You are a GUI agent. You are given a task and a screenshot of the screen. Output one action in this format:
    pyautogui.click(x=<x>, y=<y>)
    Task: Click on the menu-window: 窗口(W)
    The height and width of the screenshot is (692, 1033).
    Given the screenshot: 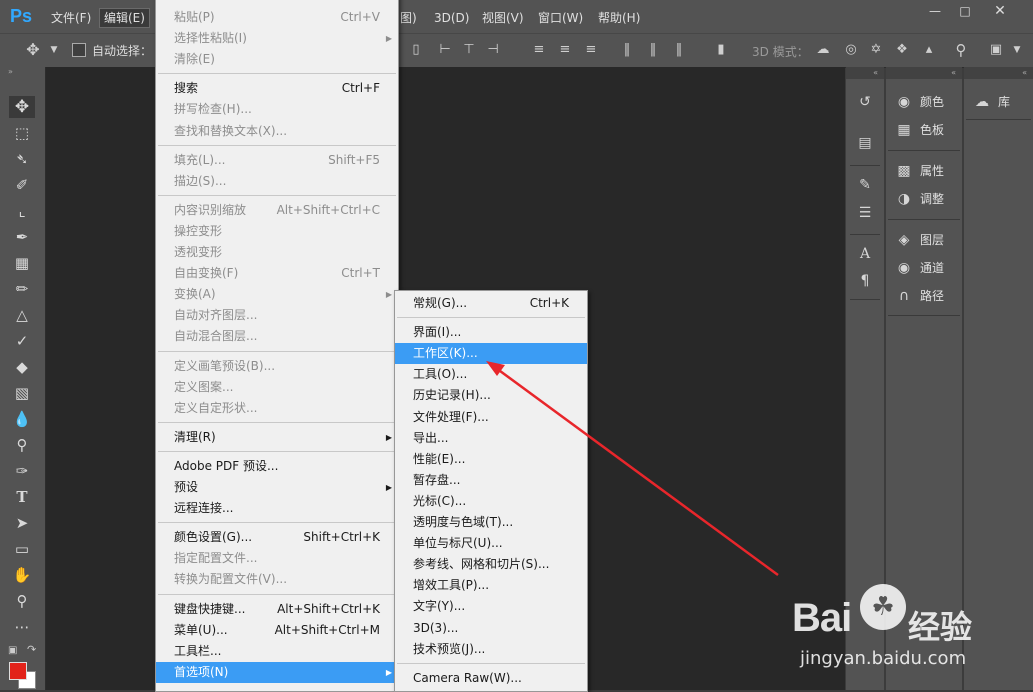 What is the action you would take?
    pyautogui.click(x=560, y=18)
    